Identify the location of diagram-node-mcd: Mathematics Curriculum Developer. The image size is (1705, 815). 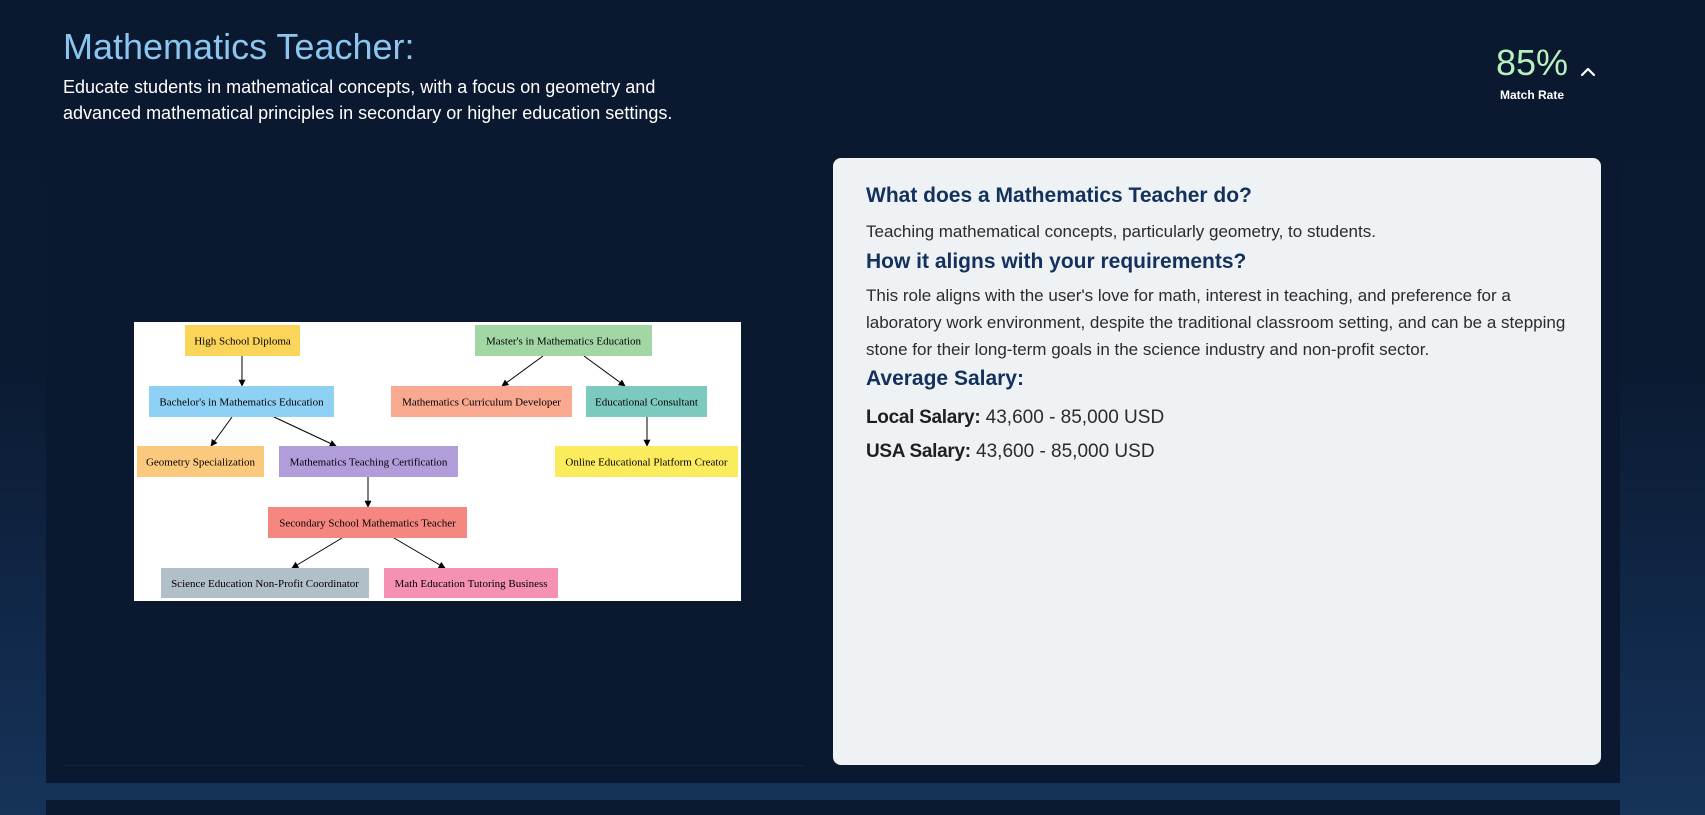
(481, 401).